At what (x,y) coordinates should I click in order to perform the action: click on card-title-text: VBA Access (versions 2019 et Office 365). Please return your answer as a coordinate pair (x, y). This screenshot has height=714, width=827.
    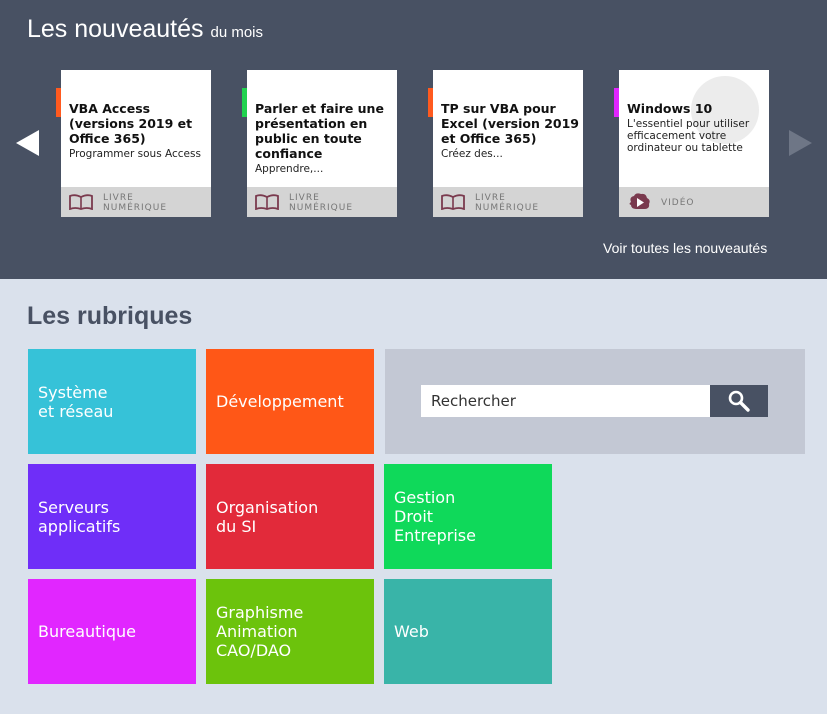
    Looking at the image, I should click on (131, 123).